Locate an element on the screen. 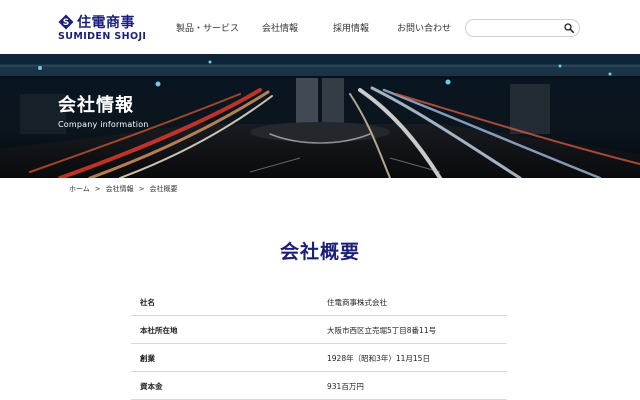 This screenshot has height=400, width=640. row-label: 資本金 is located at coordinates (151, 386).